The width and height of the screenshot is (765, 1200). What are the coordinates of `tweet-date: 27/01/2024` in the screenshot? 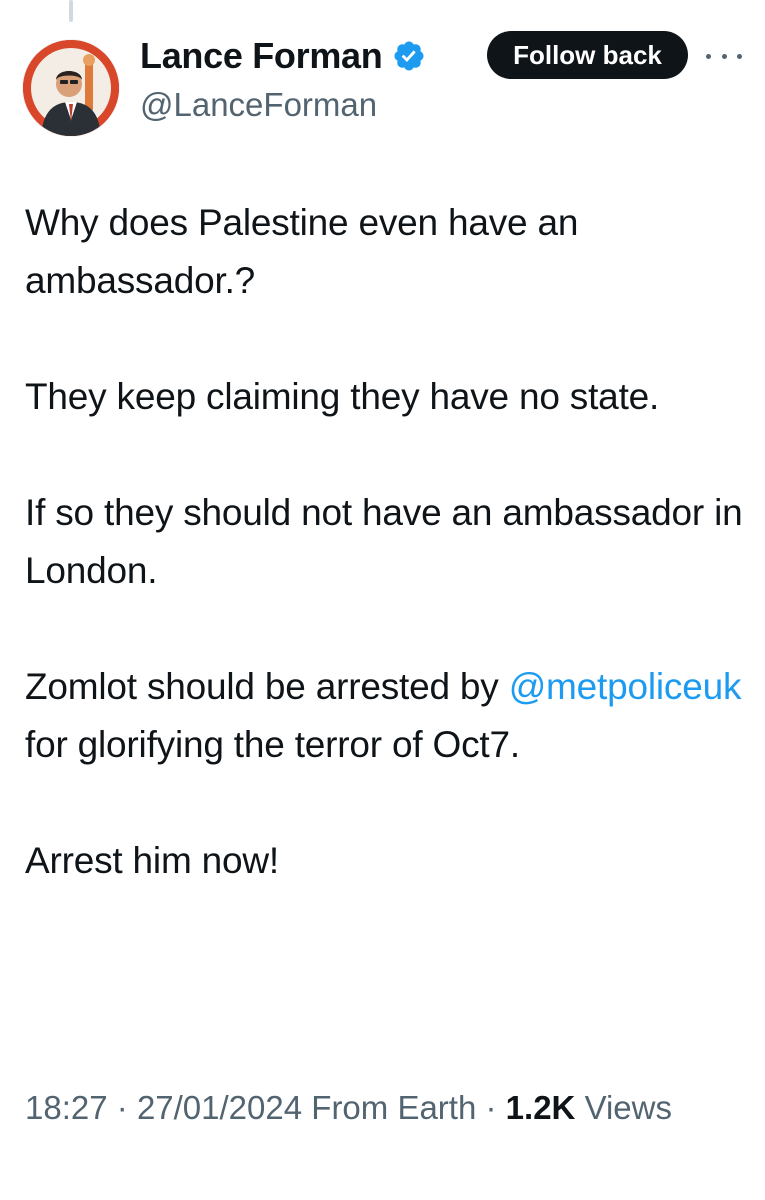 It's located at (219, 1107).